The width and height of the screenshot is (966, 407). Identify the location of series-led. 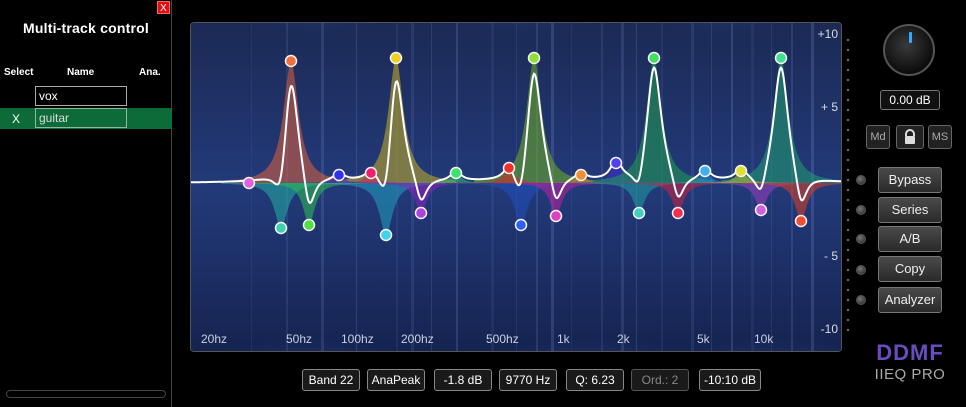
(861, 210).